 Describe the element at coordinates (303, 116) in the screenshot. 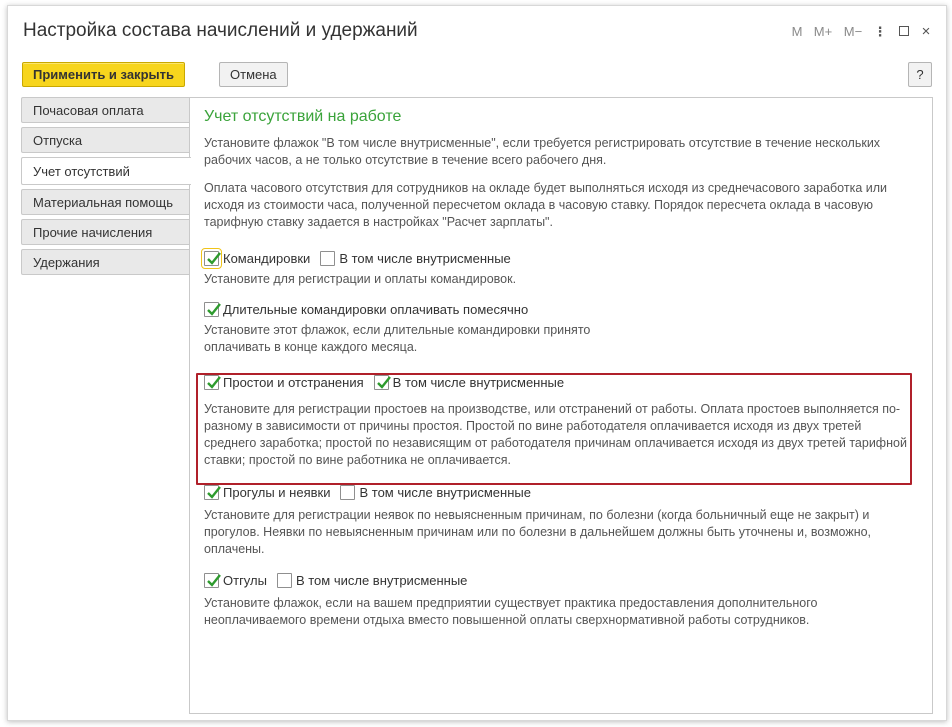

I see `section-title: Учет отсутствий на работе` at that location.